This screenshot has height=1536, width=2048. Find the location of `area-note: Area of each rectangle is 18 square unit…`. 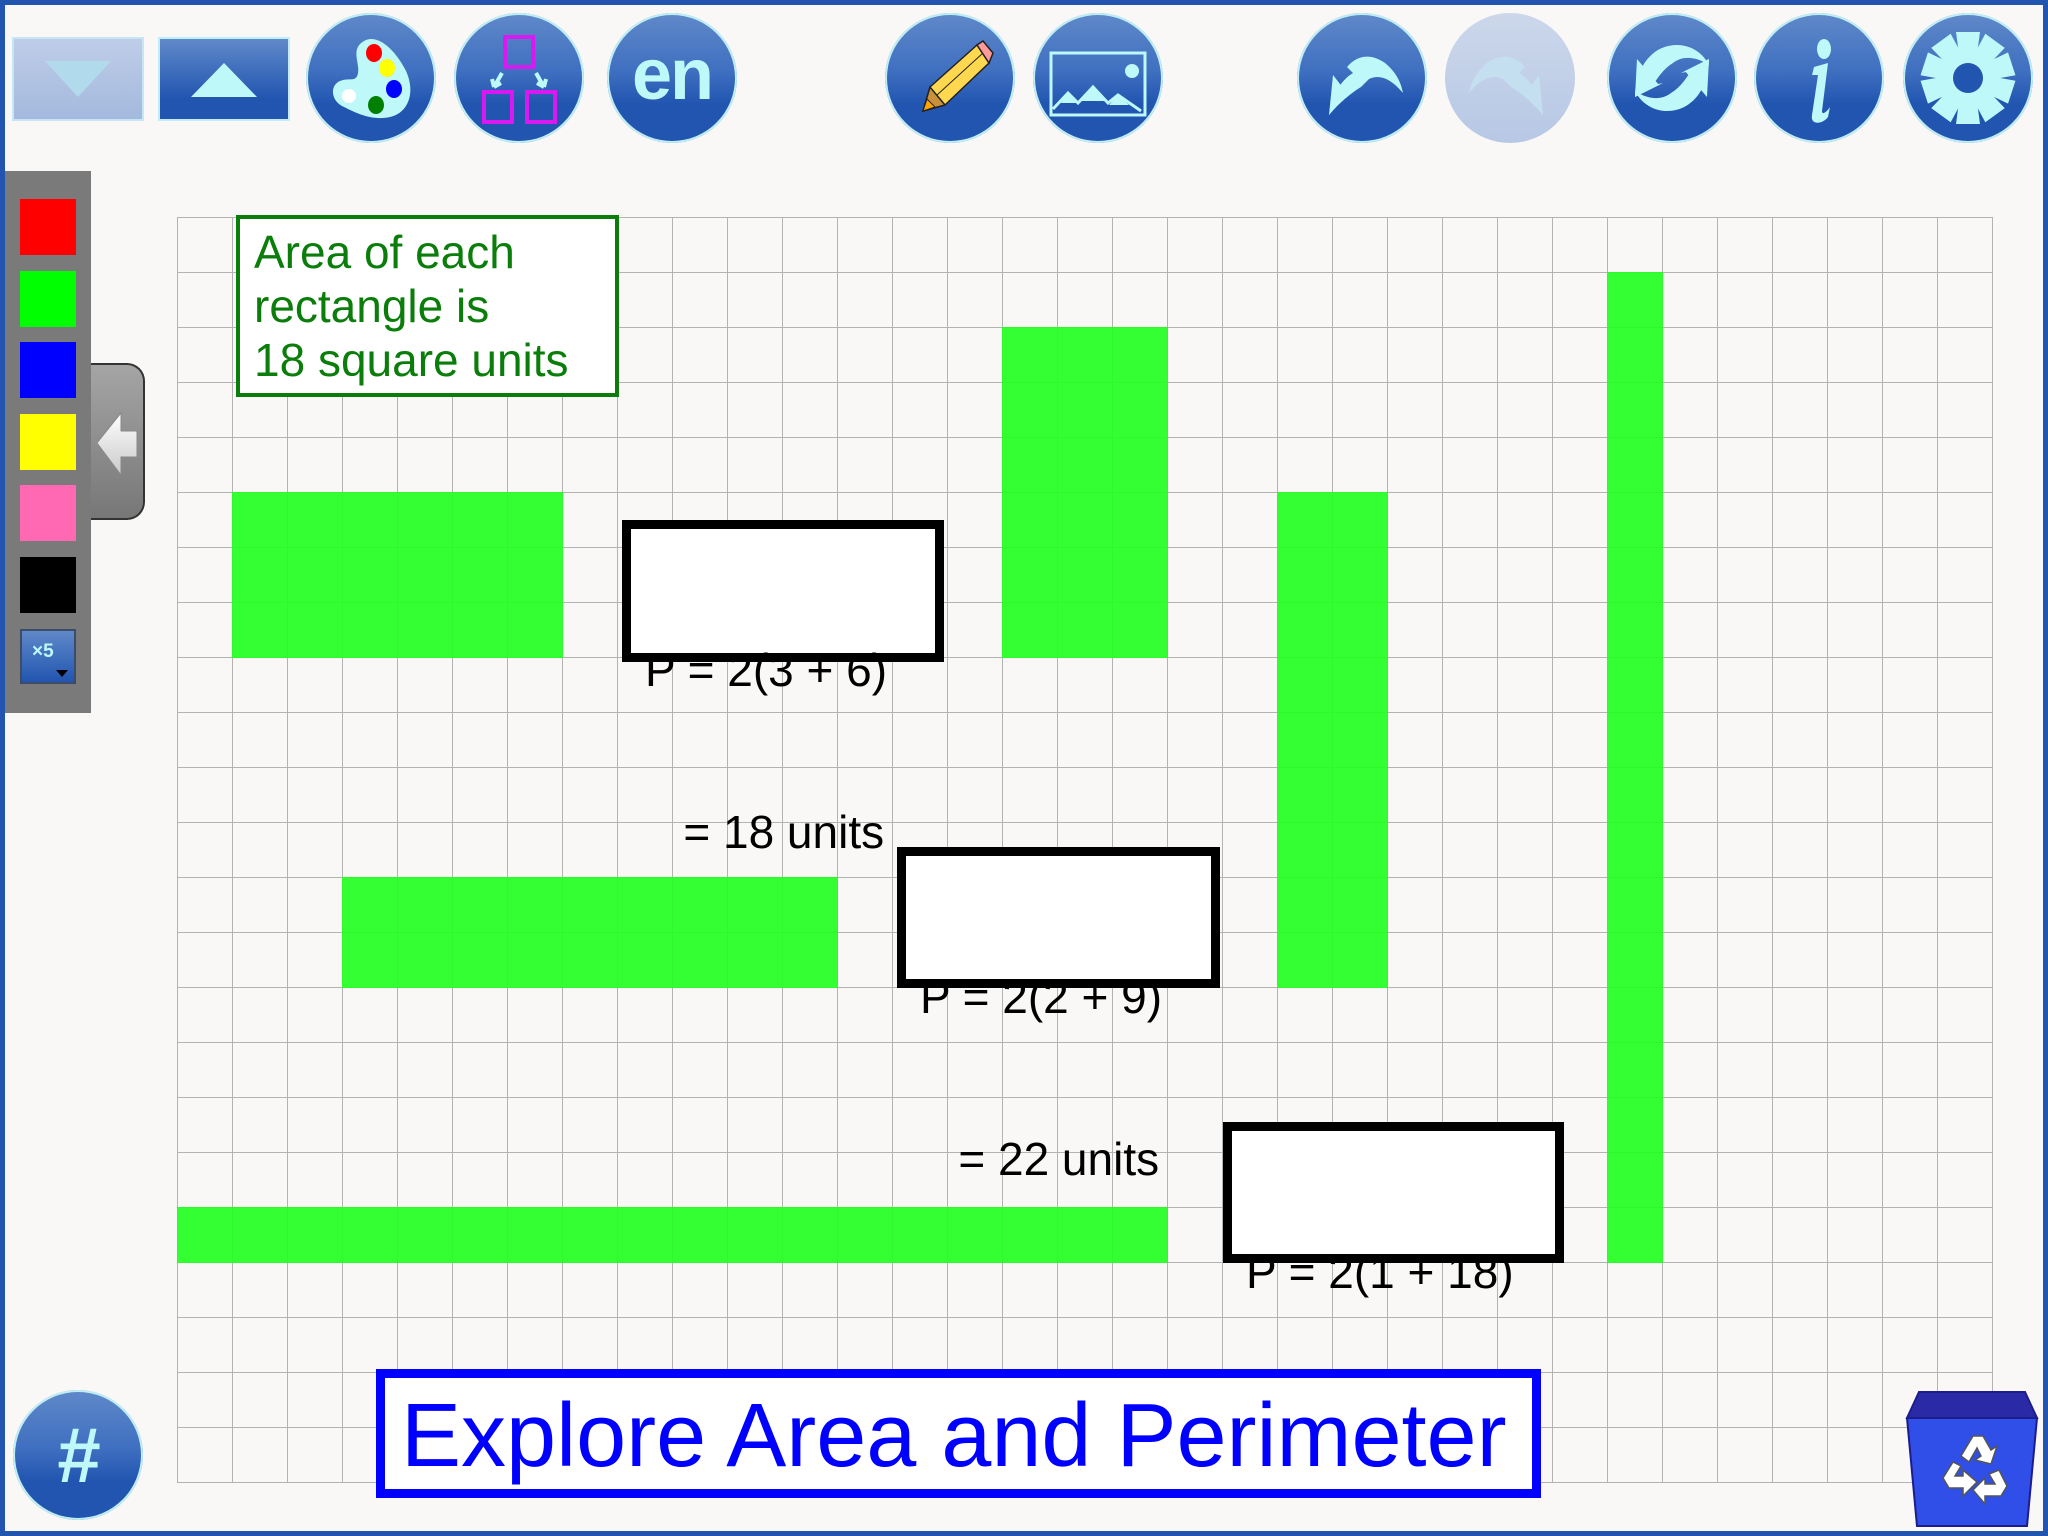

area-note: Area of each rectangle is 18 square unit… is located at coordinates (427, 306).